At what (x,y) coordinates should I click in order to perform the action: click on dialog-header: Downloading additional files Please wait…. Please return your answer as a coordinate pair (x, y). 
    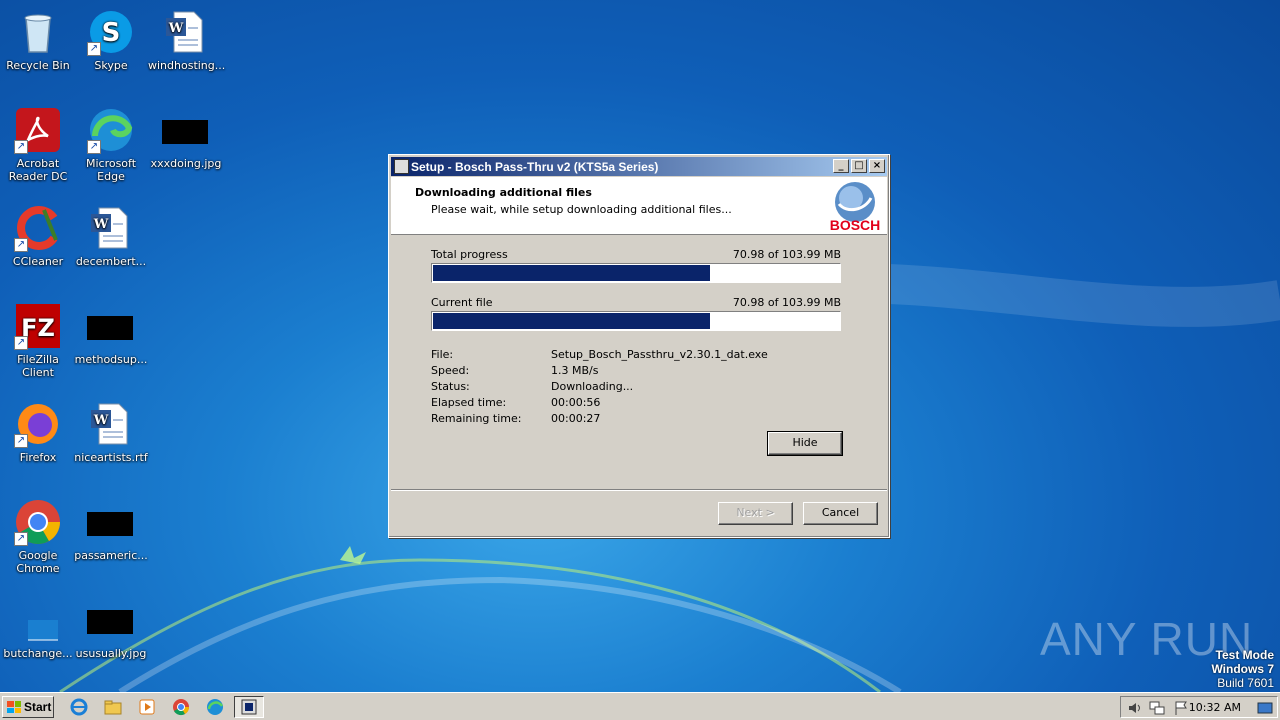
    Looking at the image, I should click on (639, 206).